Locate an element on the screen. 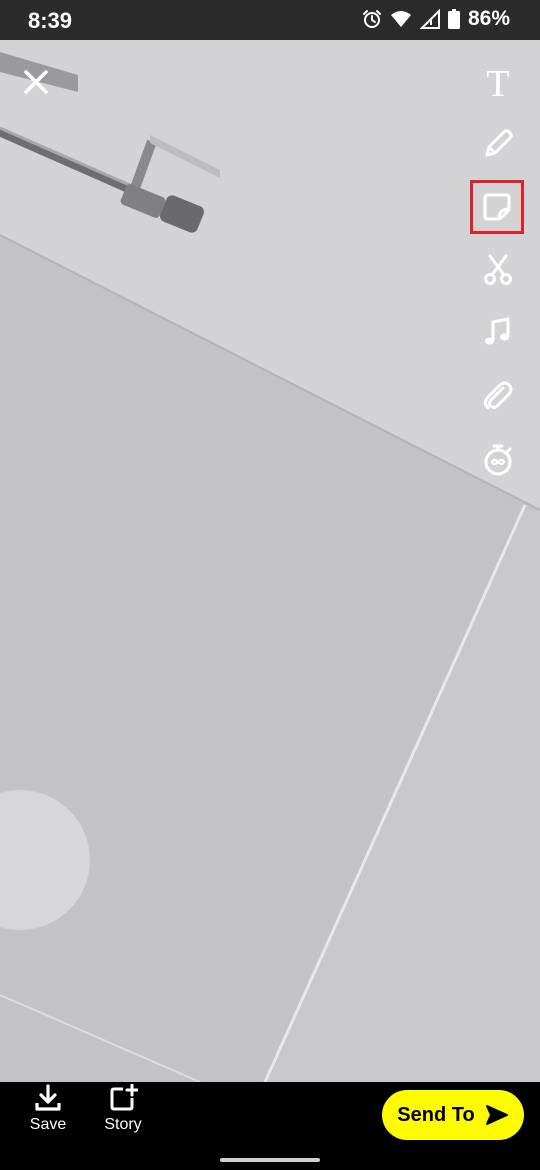 This screenshot has height=1170, width=540. timer-tool-button is located at coordinates (498, 460).